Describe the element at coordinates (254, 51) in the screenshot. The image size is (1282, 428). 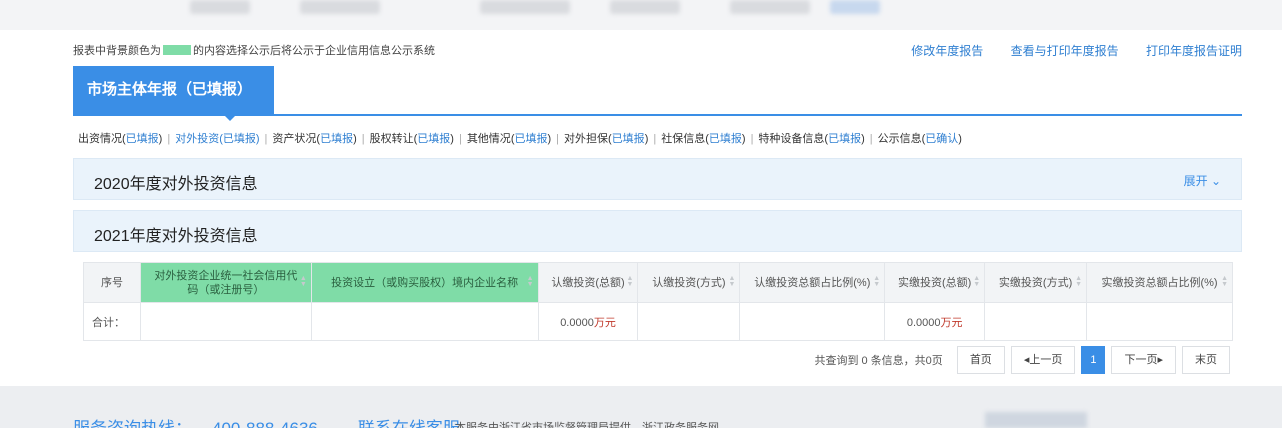
I see `color-notice: 报表中背景颜色为 的内容选择公示后将公示于企业信用信息公示系统` at that location.